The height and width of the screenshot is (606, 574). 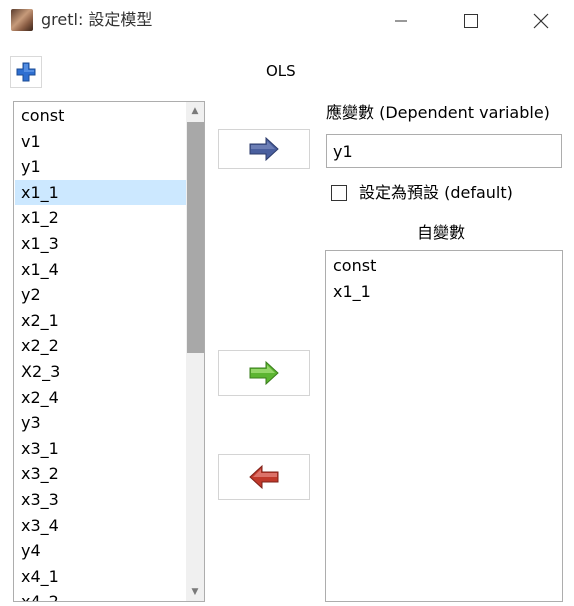 I want to click on variable-list-scrollbar: ▲ ▼, so click(x=195, y=351).